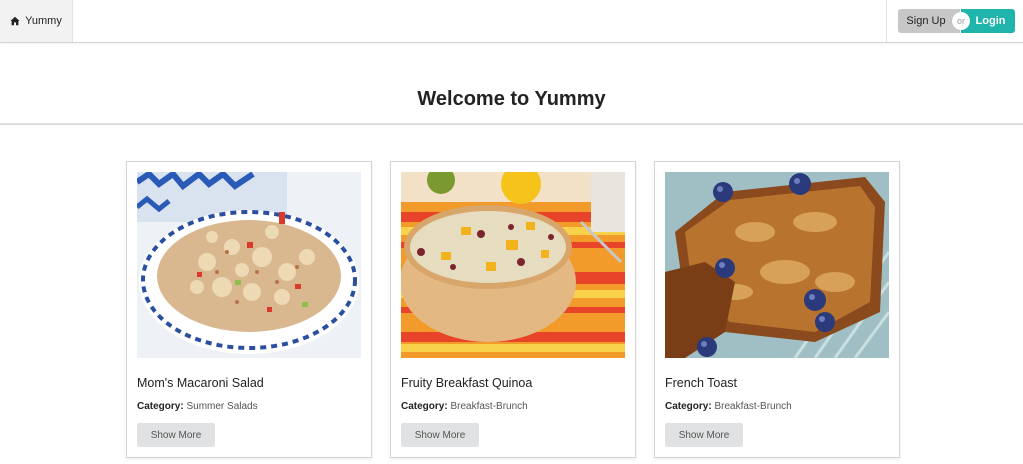  I want to click on header-divider, so click(511, 124).